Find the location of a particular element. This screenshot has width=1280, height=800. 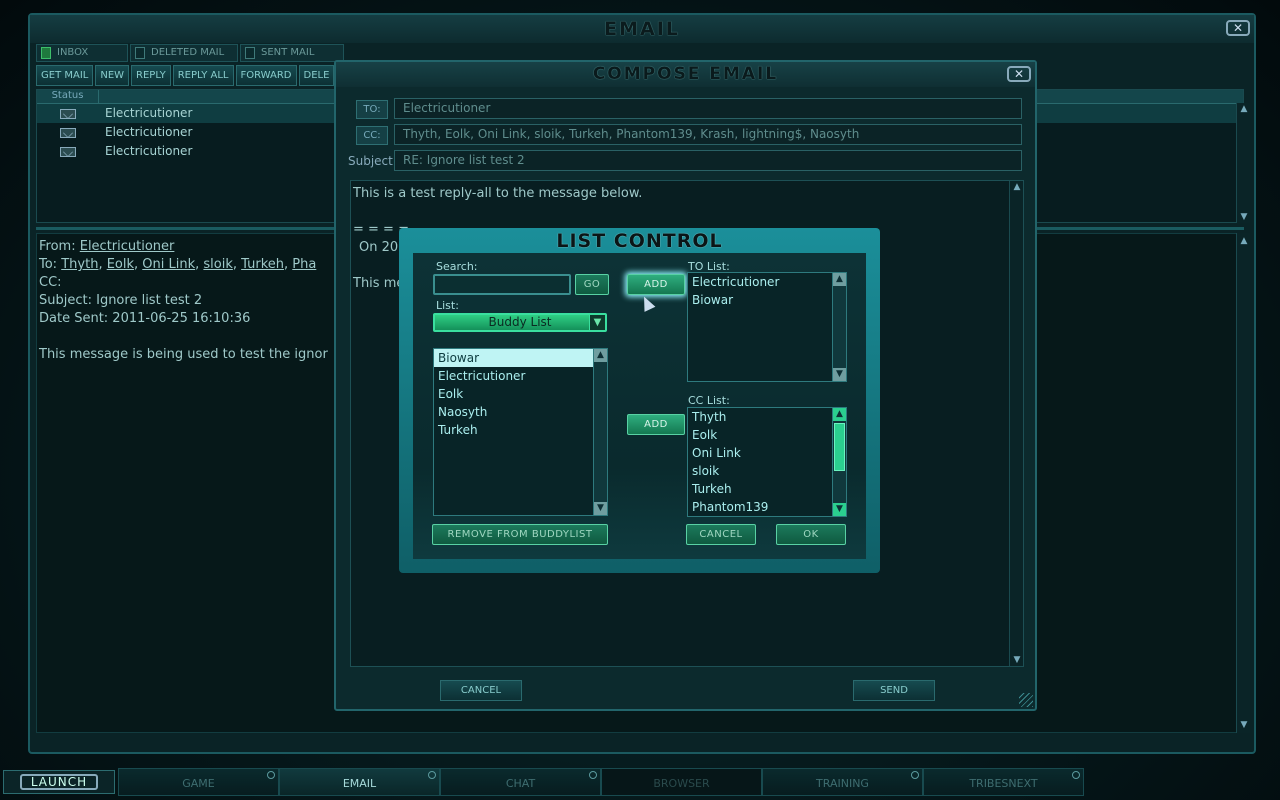

tab-browser: BROWSER is located at coordinates (681, 782).